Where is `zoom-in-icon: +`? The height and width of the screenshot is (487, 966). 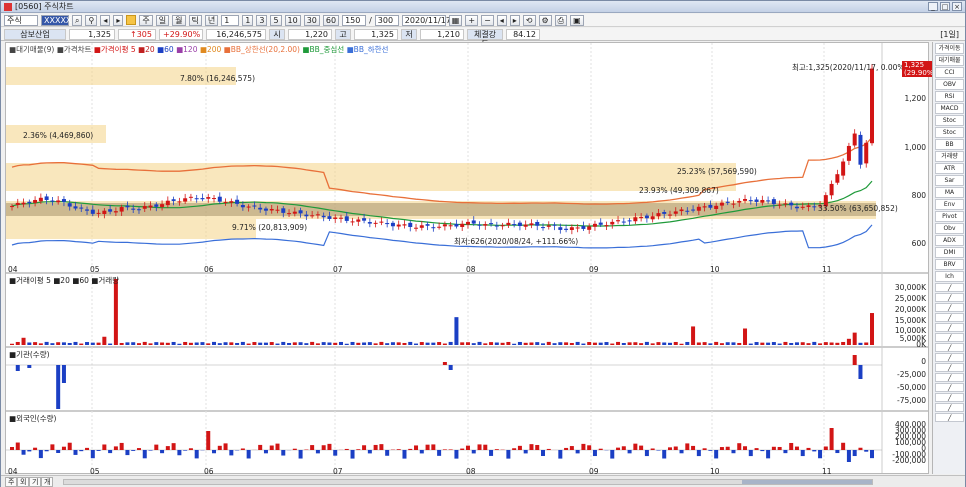
zoom-in-icon: + is located at coordinates (472, 20).